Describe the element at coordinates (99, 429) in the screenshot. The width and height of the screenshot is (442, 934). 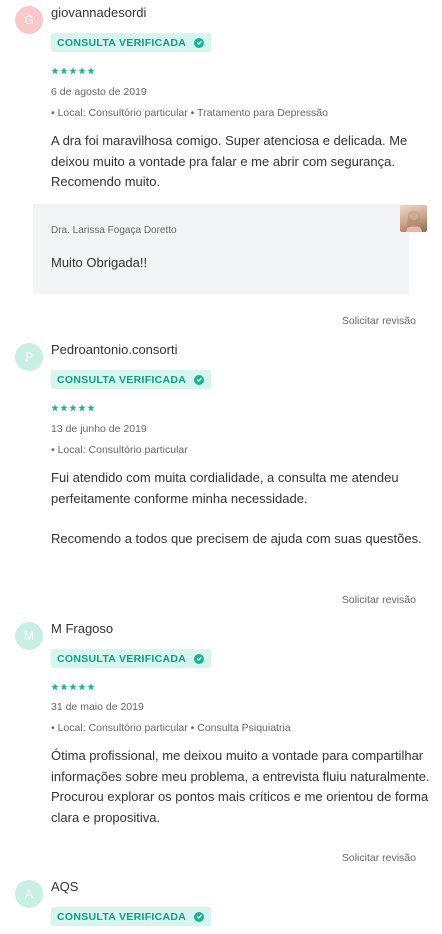
I see `review-date: 13 de junho de 2019` at that location.